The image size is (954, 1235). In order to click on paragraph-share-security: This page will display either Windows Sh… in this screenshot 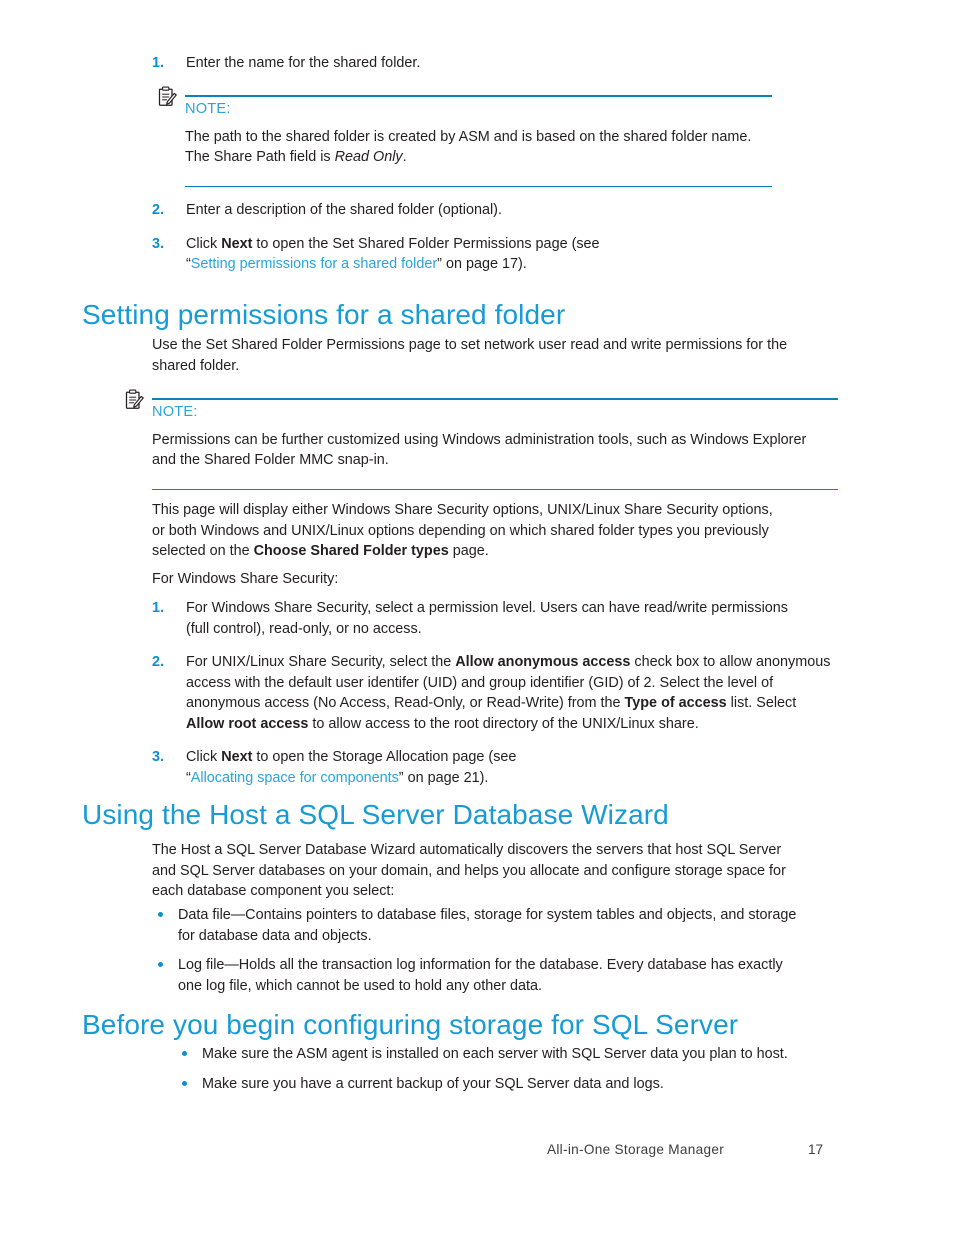, I will do `click(502, 531)`.